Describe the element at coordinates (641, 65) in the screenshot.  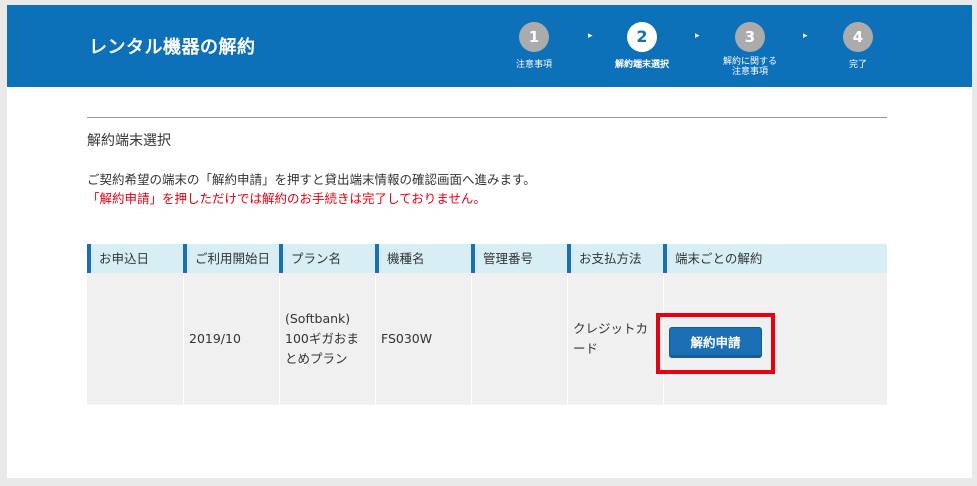
I see `step-2-label: 解約端末選択` at that location.